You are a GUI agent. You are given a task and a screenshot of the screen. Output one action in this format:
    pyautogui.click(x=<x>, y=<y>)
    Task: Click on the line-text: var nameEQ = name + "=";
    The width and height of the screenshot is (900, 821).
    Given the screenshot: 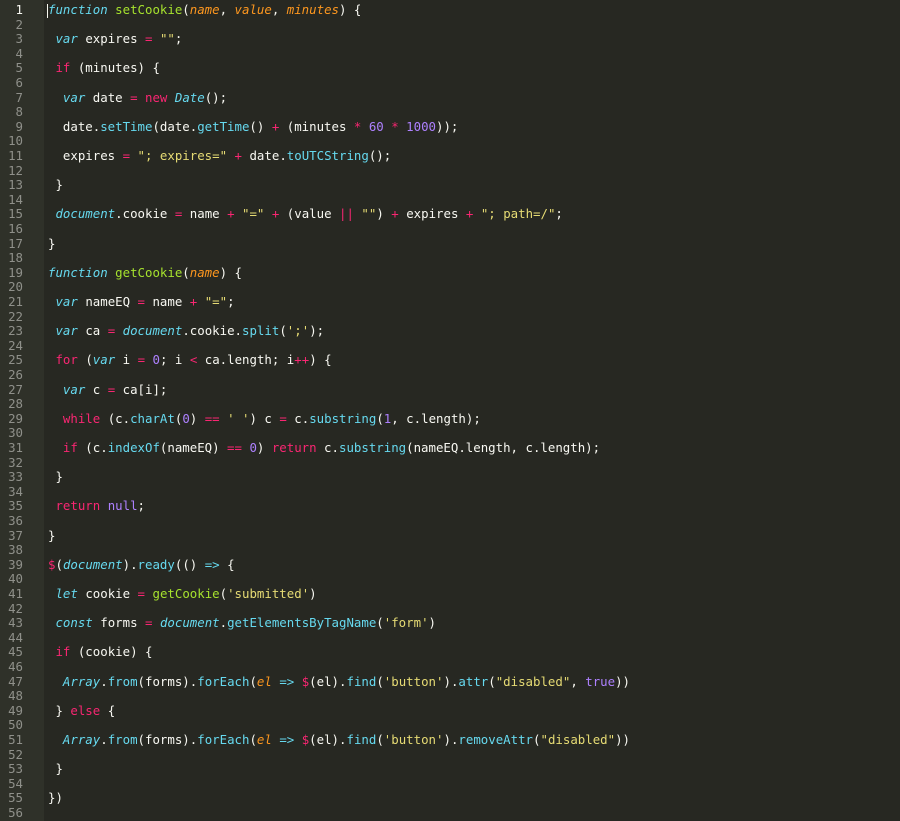 What is the action you would take?
    pyautogui.click(x=141, y=302)
    